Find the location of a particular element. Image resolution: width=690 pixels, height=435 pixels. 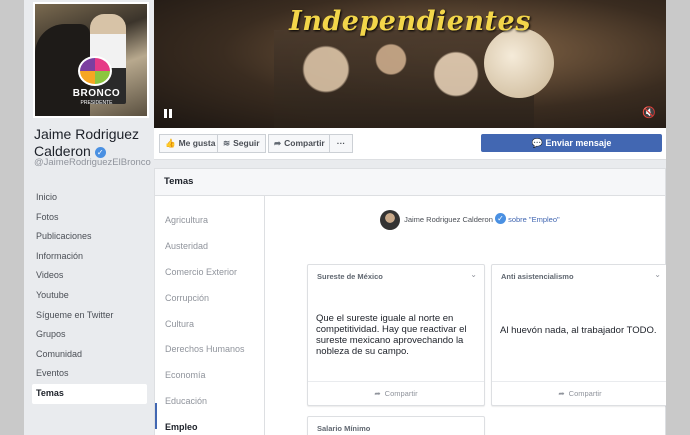

profile-picture: BRONCO PRESIDENTE is located at coordinates (91, 60).